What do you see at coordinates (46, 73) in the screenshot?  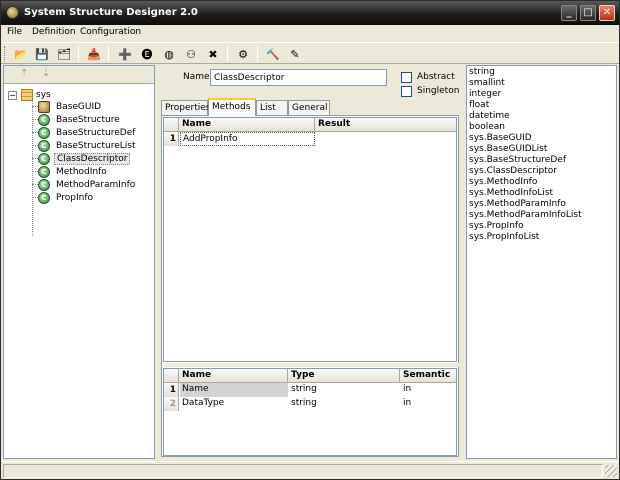 I see `move-down-icon: ⇣` at bounding box center [46, 73].